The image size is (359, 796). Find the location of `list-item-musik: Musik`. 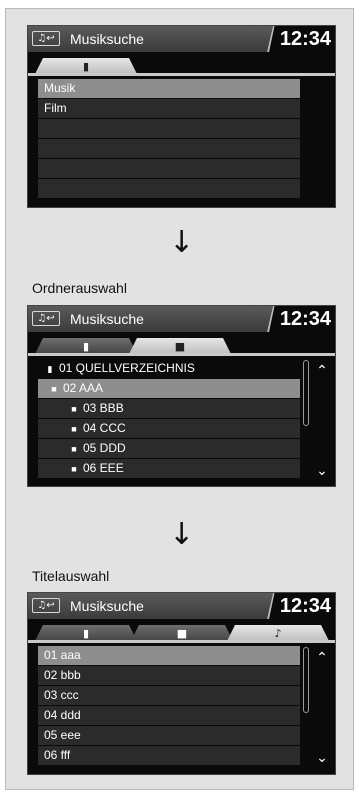

list-item-musik: Musik is located at coordinates (169, 88).